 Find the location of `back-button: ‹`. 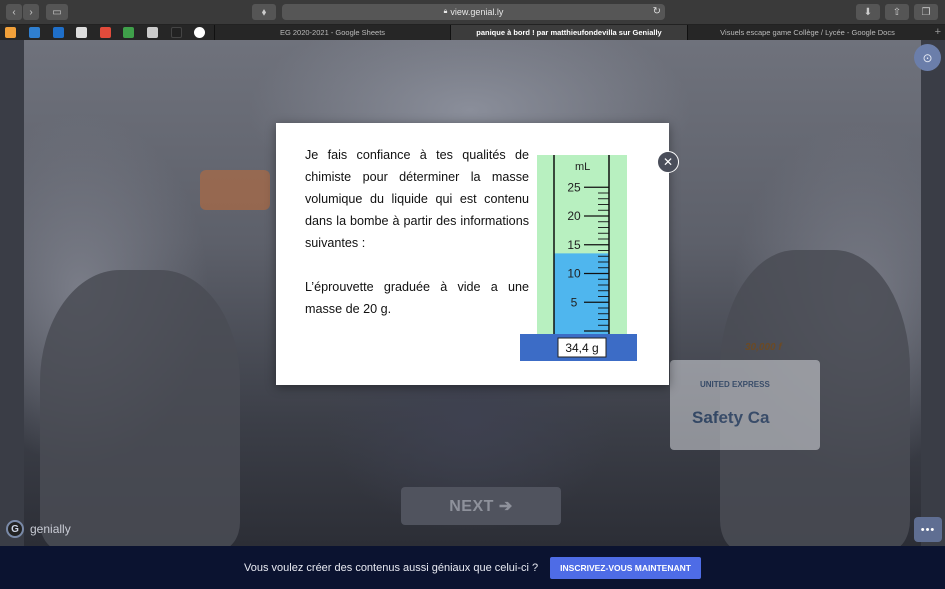

back-button: ‹ is located at coordinates (14, 12).